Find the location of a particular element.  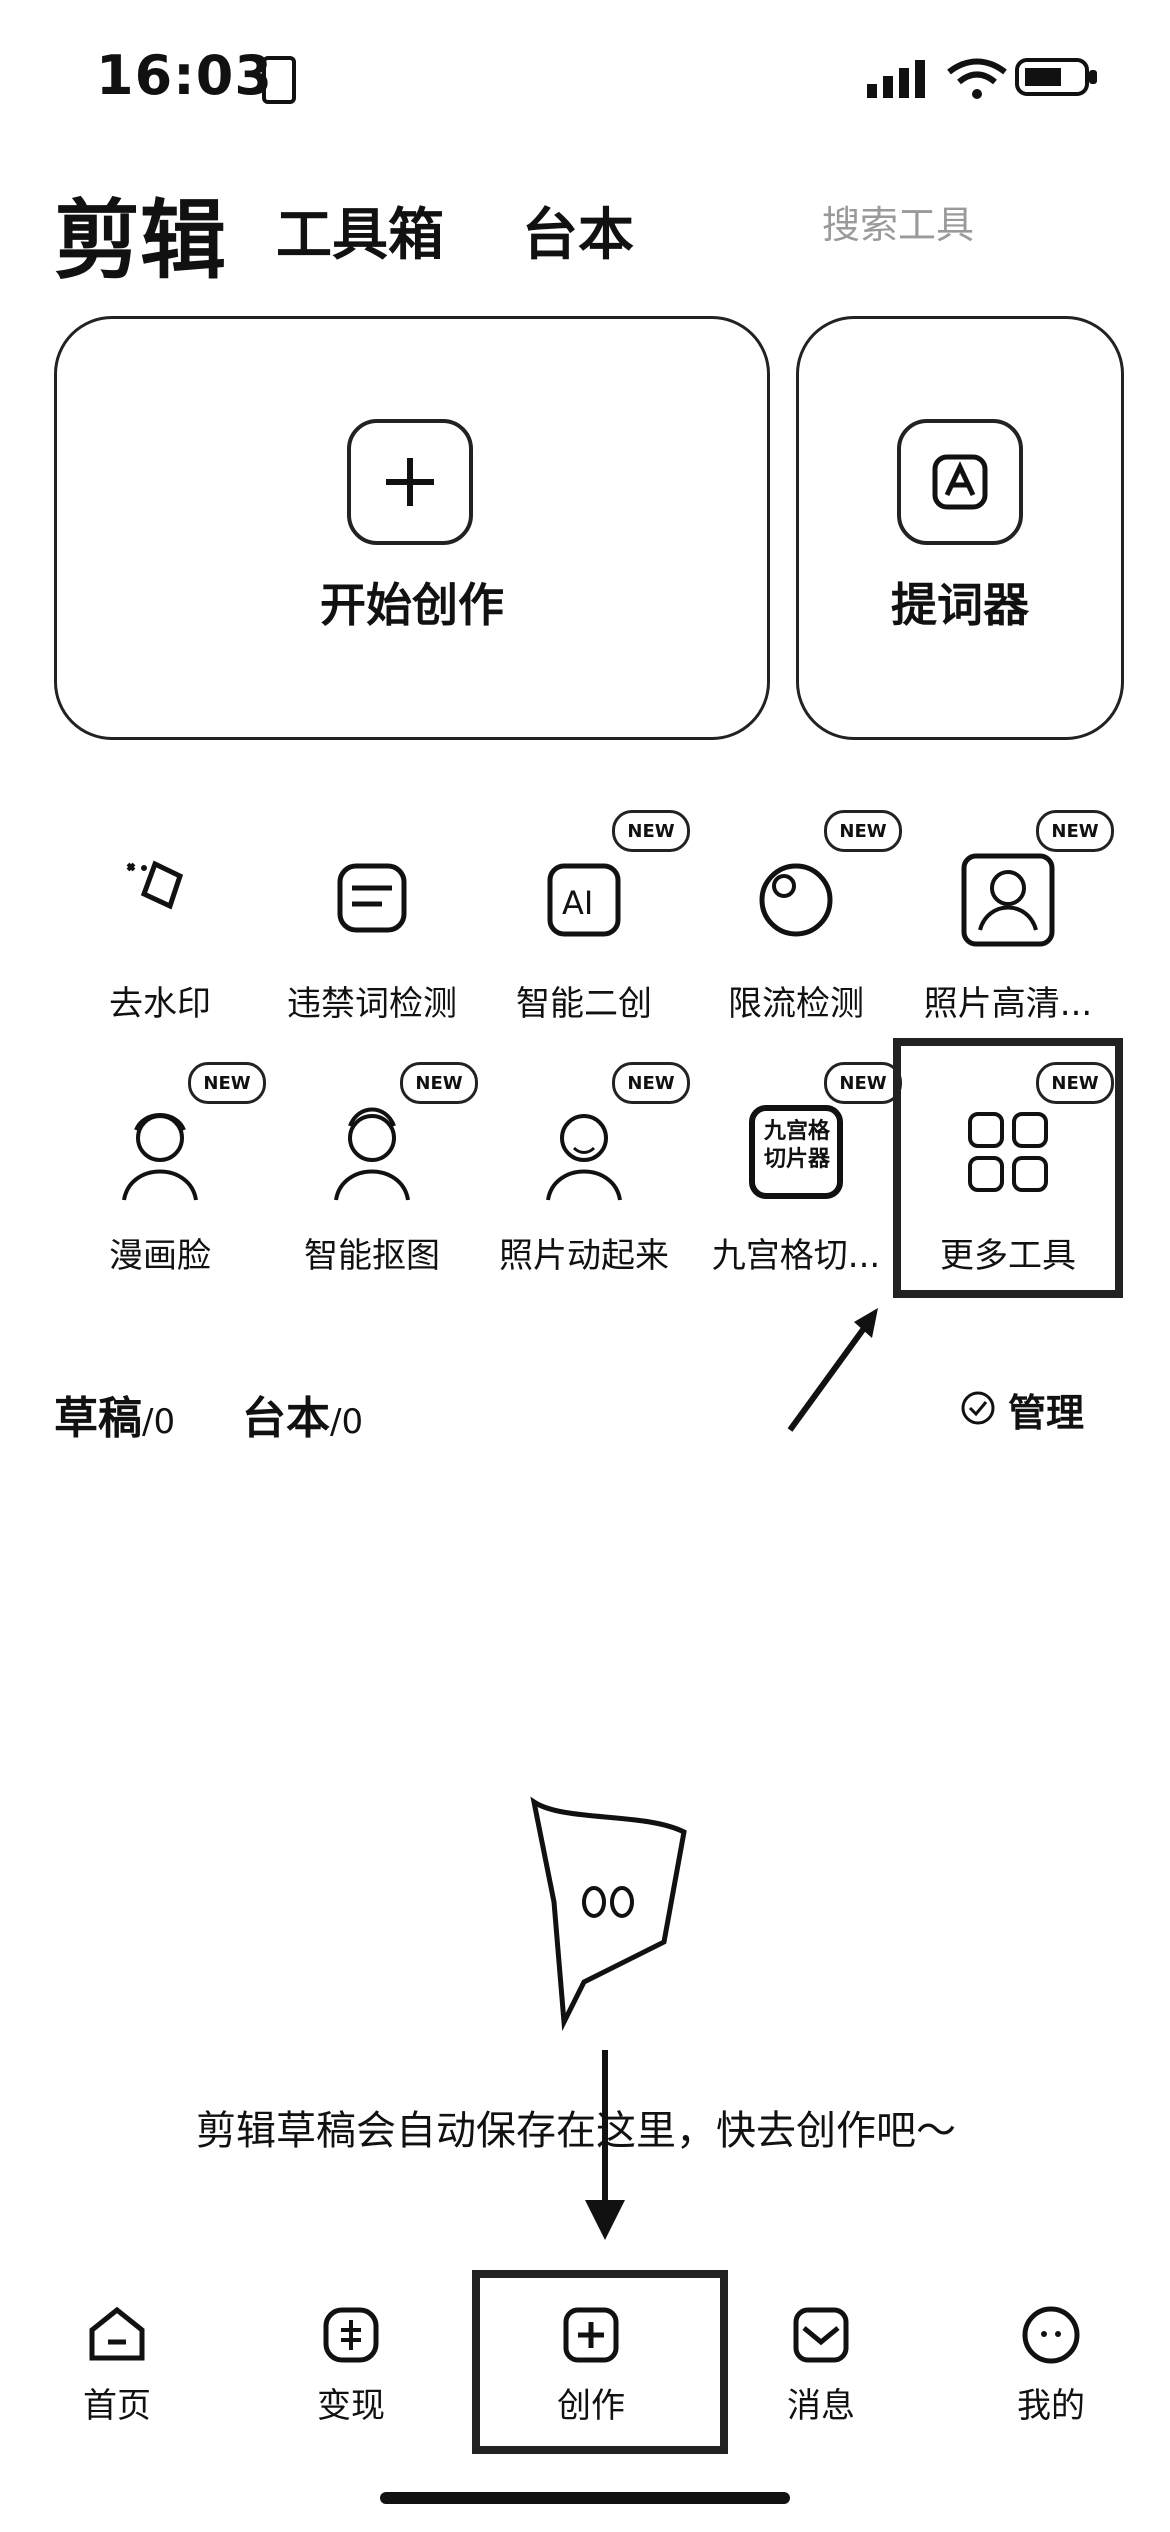

circle-icon: NEW is located at coordinates (819, 885).